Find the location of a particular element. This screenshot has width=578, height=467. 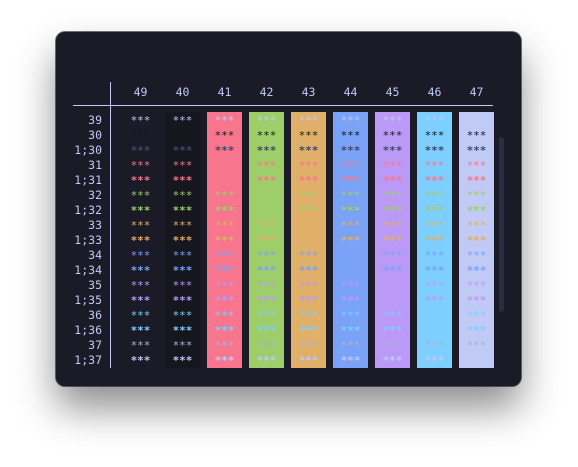

row-label: 33 is located at coordinates (95, 225).